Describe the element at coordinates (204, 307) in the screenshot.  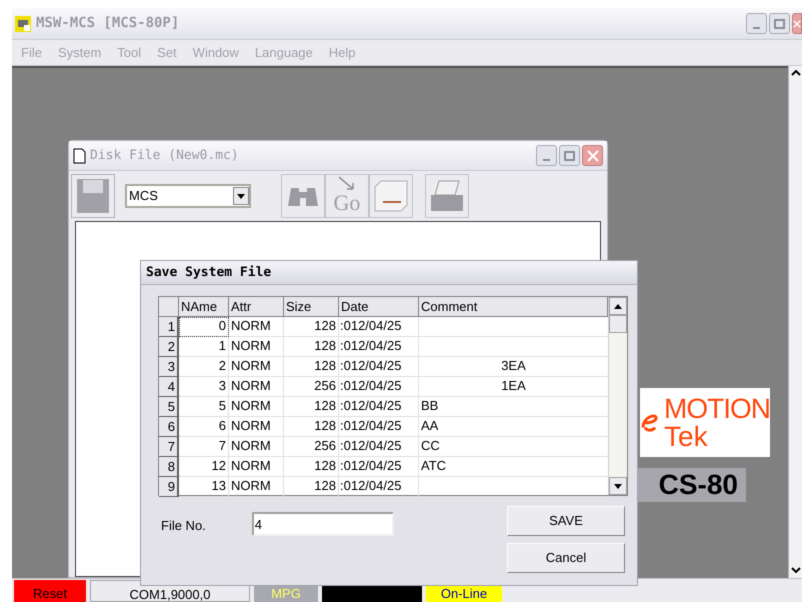
I see `column-header: NAme` at that location.